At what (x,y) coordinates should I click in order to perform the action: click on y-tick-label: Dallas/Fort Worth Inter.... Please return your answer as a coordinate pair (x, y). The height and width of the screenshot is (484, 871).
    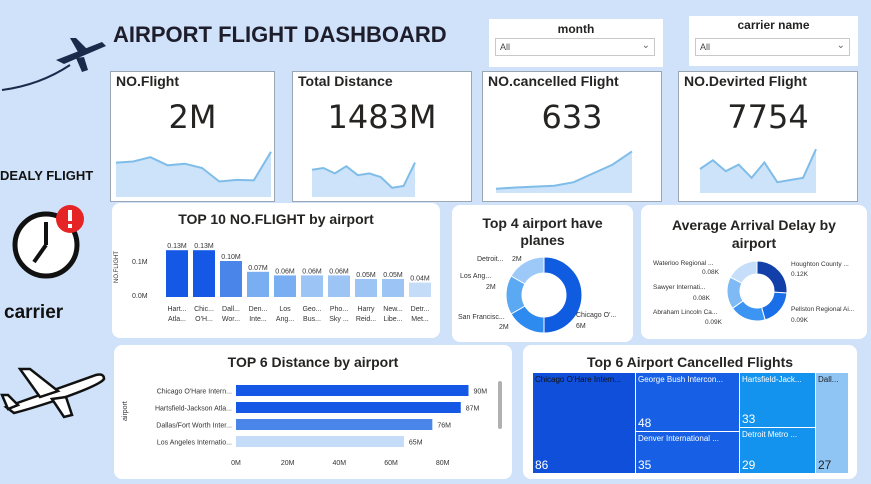
    Looking at the image, I should click on (194, 426).